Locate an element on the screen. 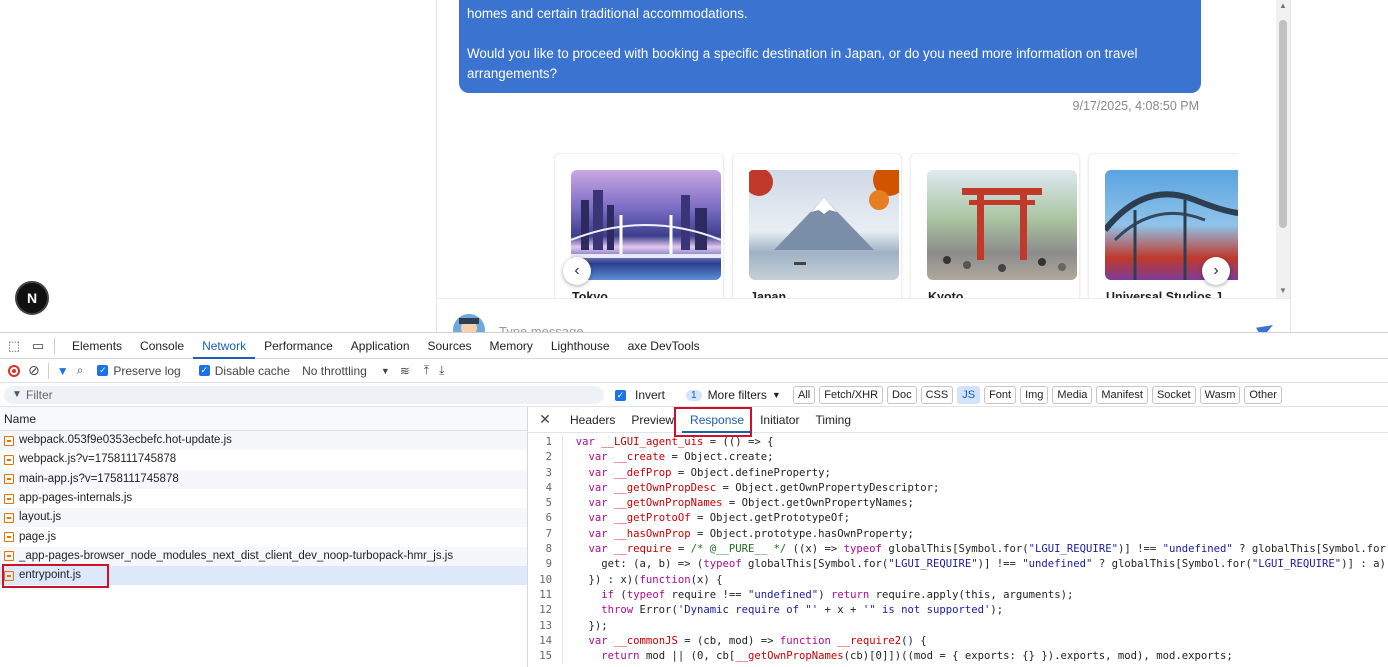 The width and height of the screenshot is (1388, 667). card-title: Tokyo is located at coordinates (590, 294).